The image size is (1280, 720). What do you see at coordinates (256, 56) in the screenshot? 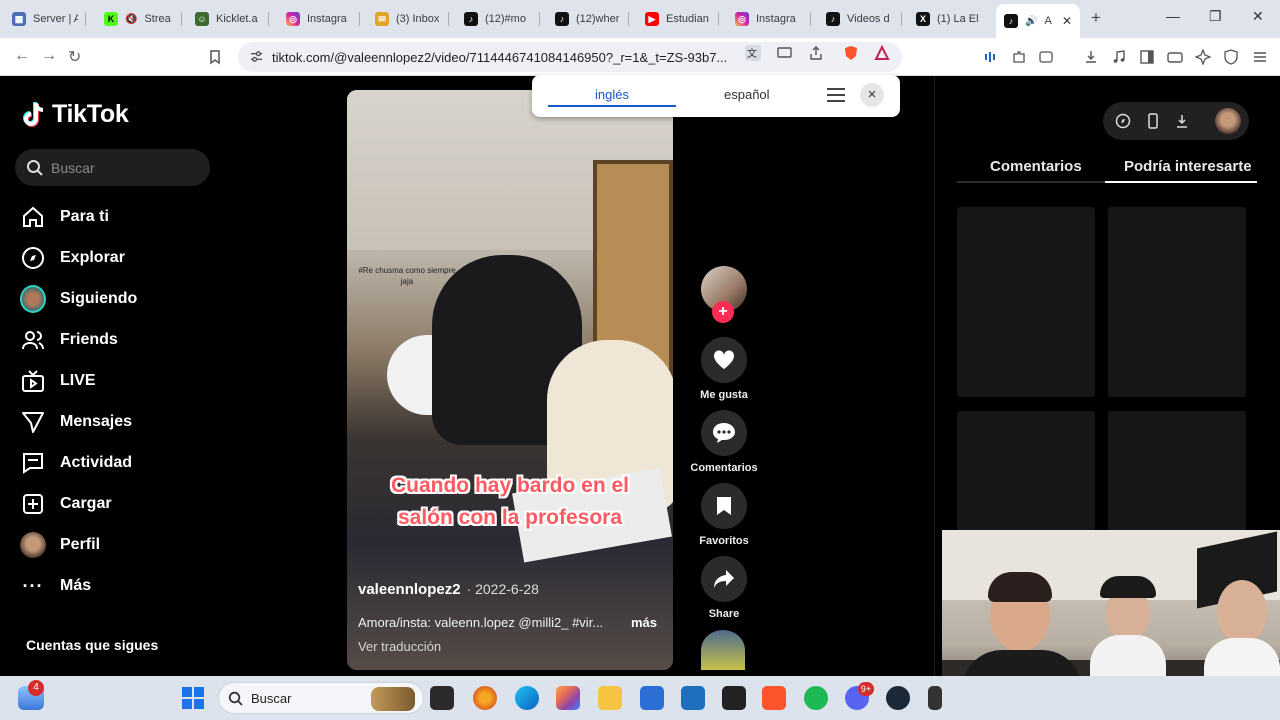
I see `site-settings-icon` at bounding box center [256, 56].